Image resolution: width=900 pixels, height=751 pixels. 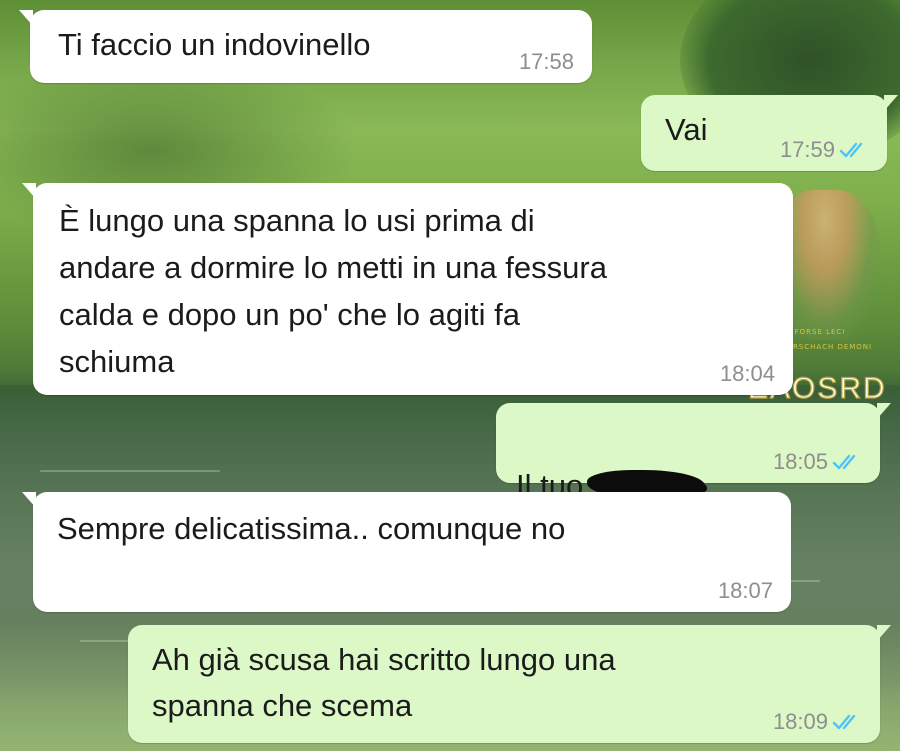 What do you see at coordinates (406, 552) in the screenshot?
I see `message-bubble-incoming: Sempre delicatissima.. comunque no 18:07` at bounding box center [406, 552].